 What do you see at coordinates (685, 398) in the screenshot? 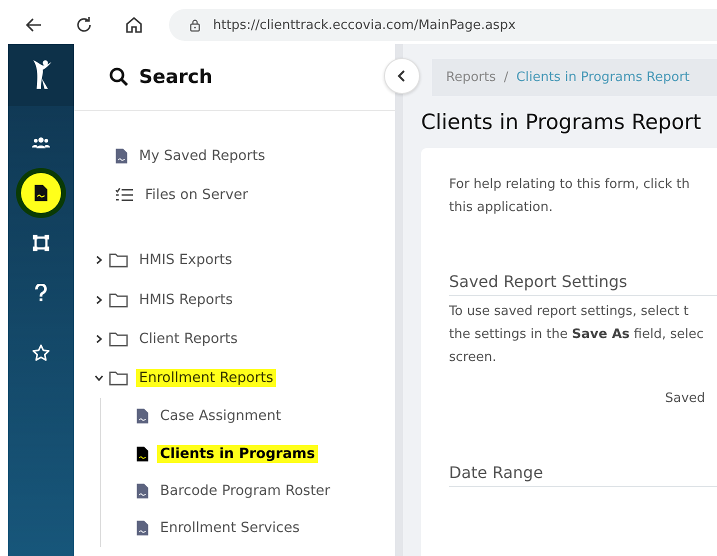
I see `field-label: Saved` at bounding box center [685, 398].